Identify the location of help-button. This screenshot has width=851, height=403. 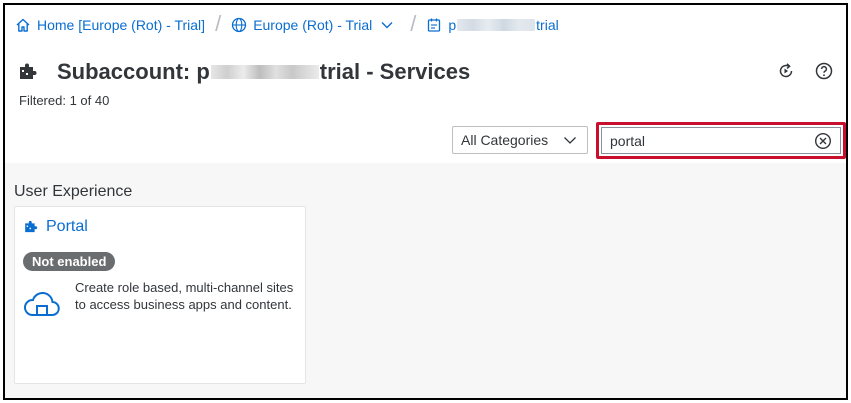
(824, 71).